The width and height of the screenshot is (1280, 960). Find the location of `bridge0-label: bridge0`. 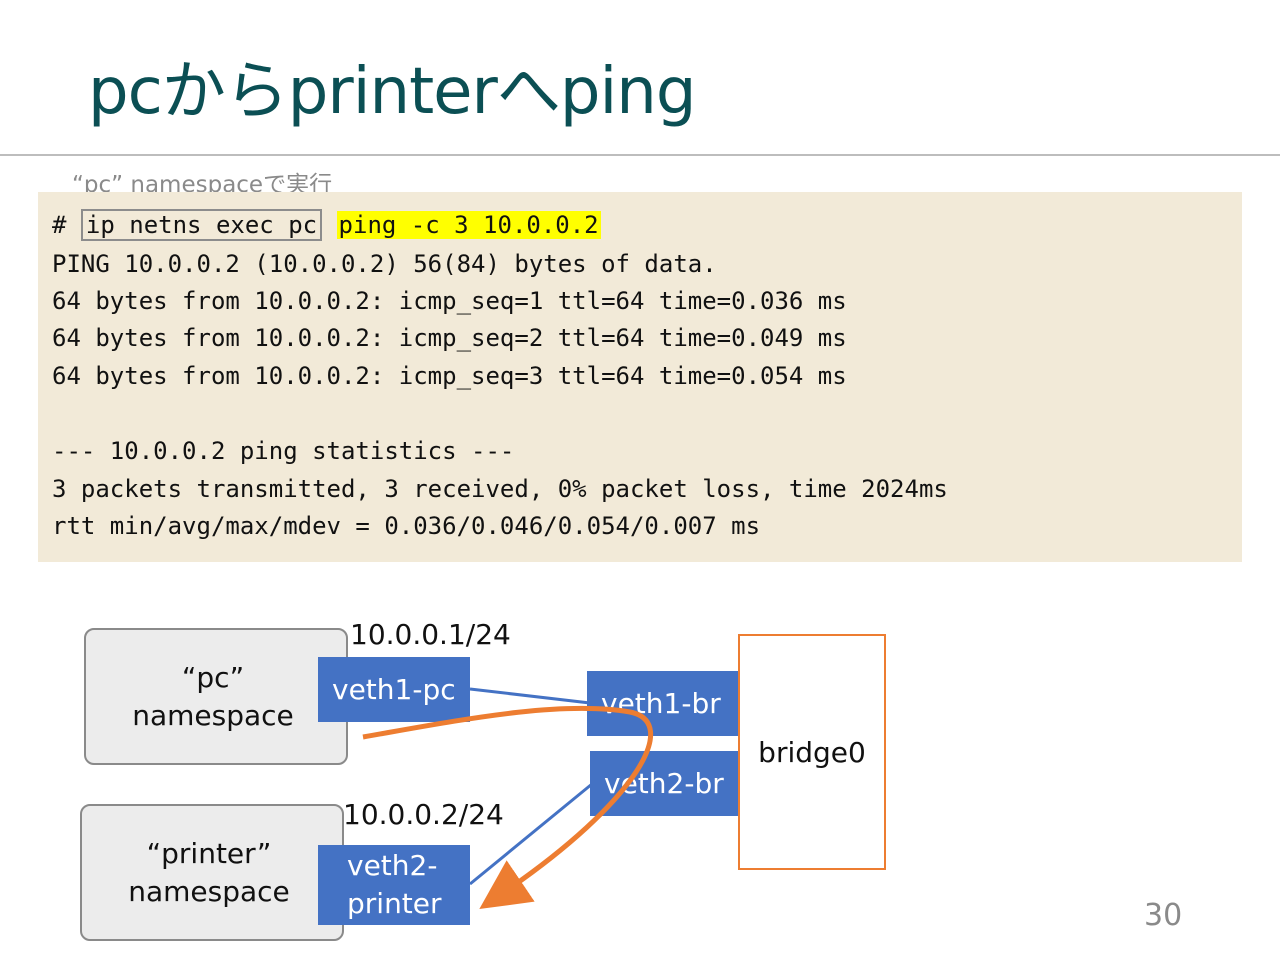

bridge0-label: bridge0 is located at coordinates (812, 752).